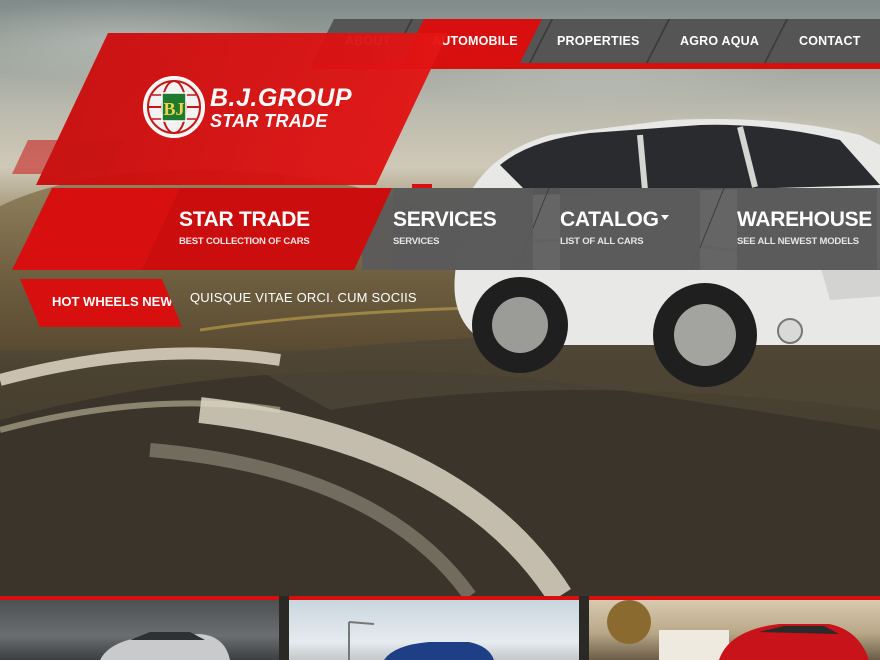 The image size is (880, 660). Describe the element at coordinates (416, 241) in the screenshot. I see `menu-item-subtitle: SERVICES` at that location.